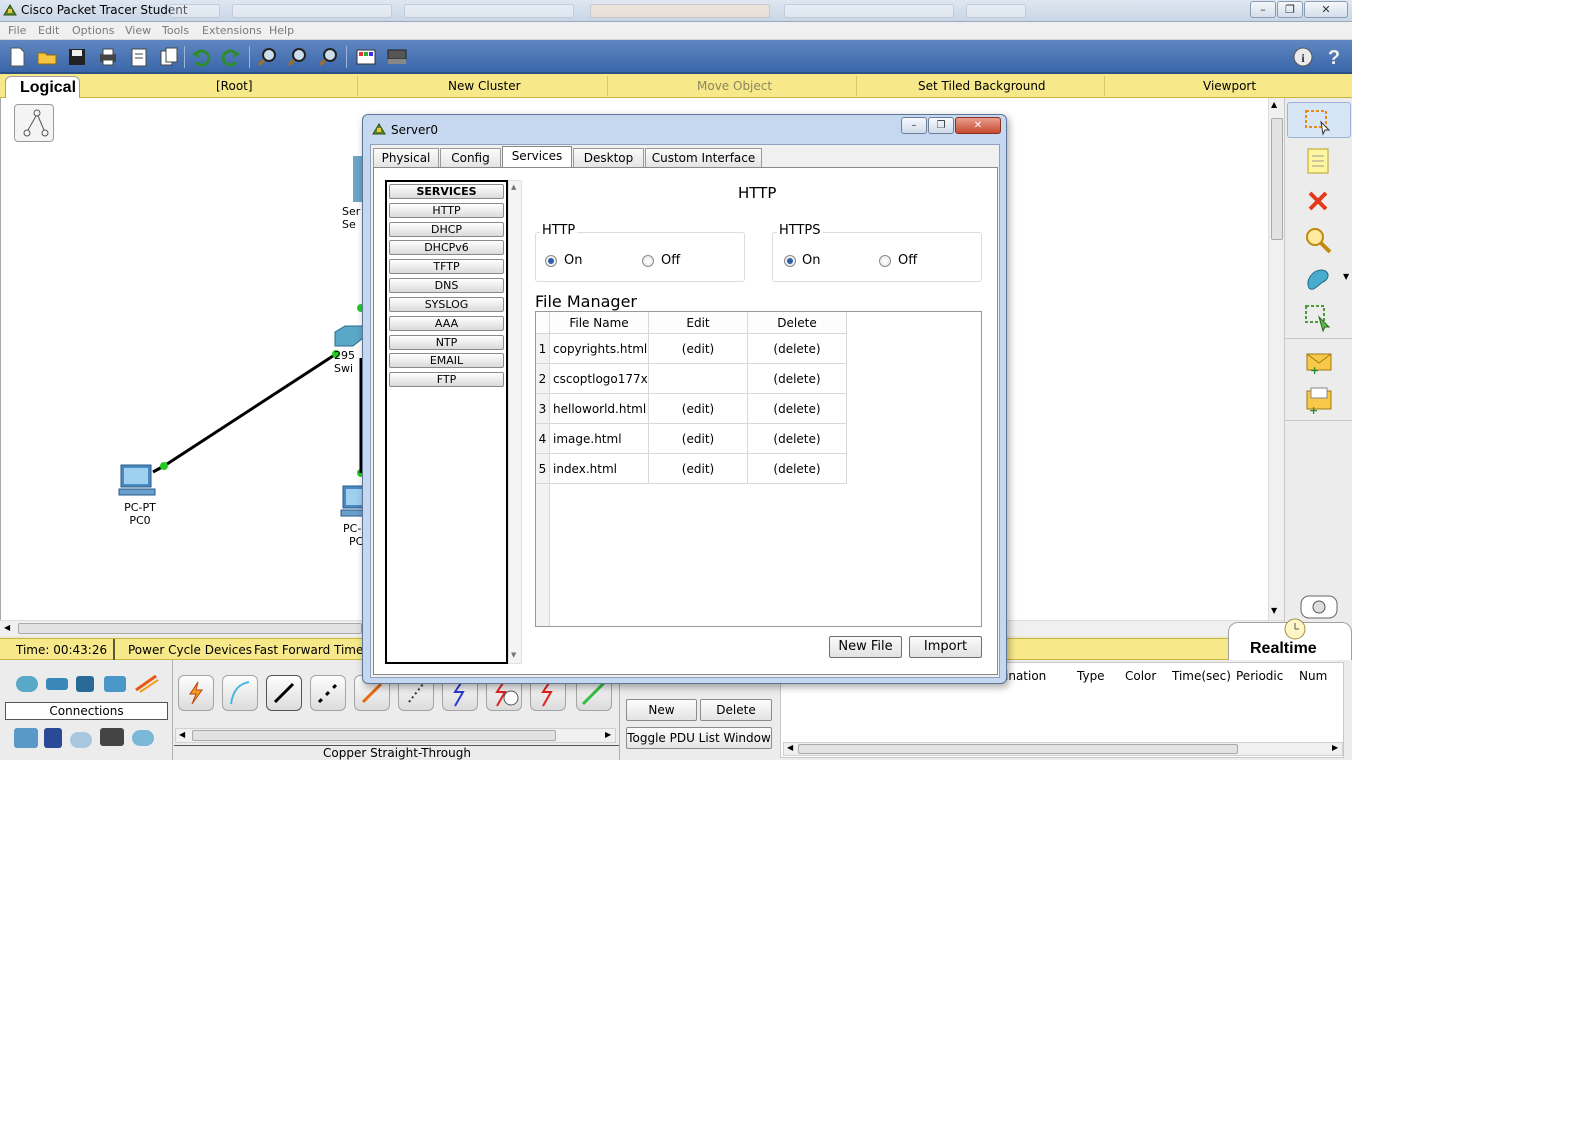 This screenshot has width=1584, height=1138. What do you see at coordinates (34, 123) in the screenshot?
I see `cluster-icon` at bounding box center [34, 123].